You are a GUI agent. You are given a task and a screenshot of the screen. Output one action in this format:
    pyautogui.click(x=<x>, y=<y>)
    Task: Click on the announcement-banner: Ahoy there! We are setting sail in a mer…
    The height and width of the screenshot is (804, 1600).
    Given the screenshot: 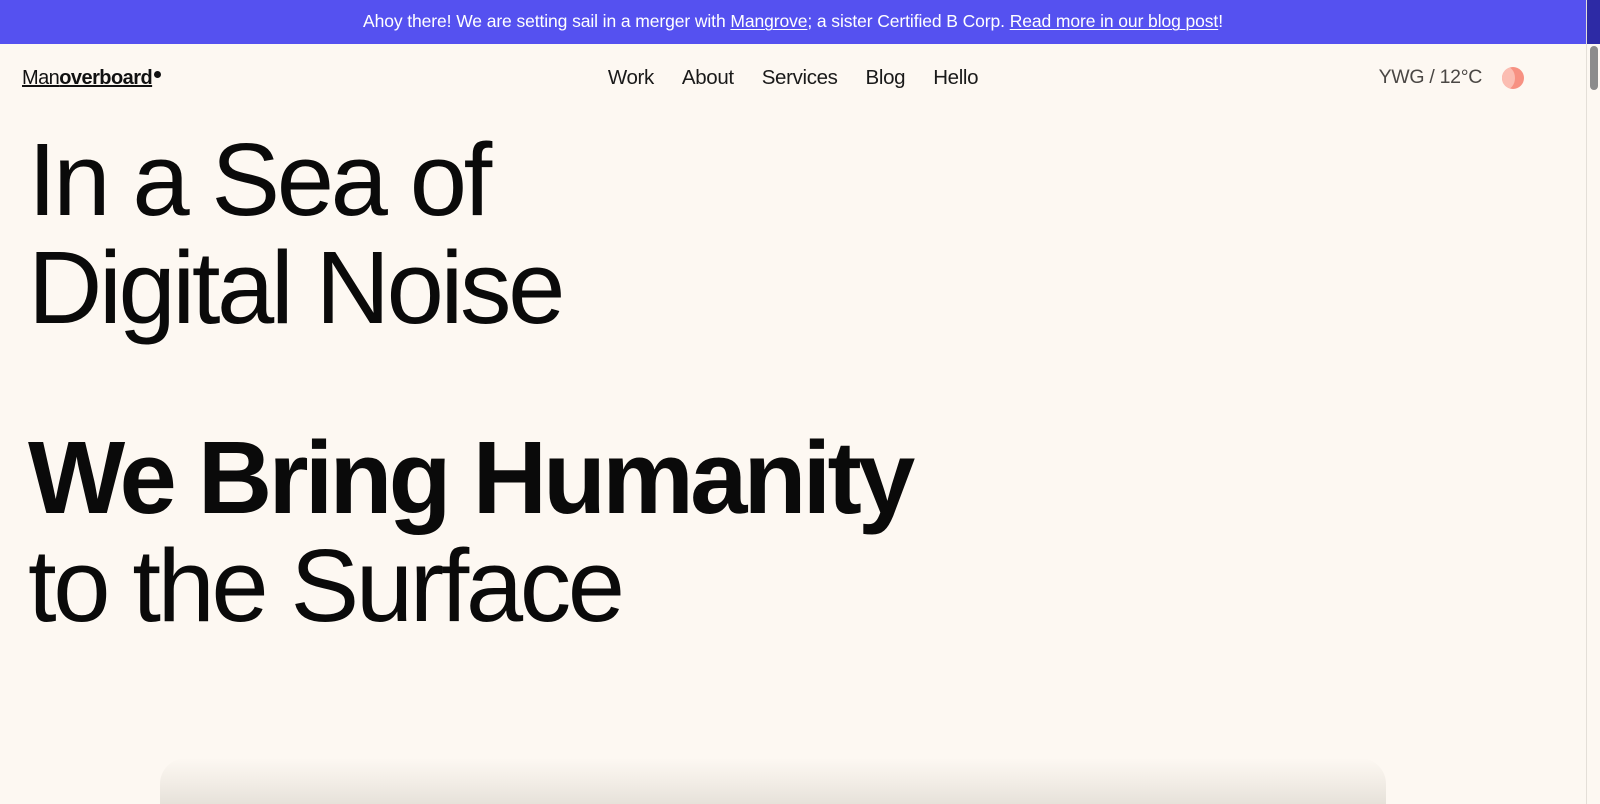 What is the action you would take?
    pyautogui.click(x=793, y=22)
    